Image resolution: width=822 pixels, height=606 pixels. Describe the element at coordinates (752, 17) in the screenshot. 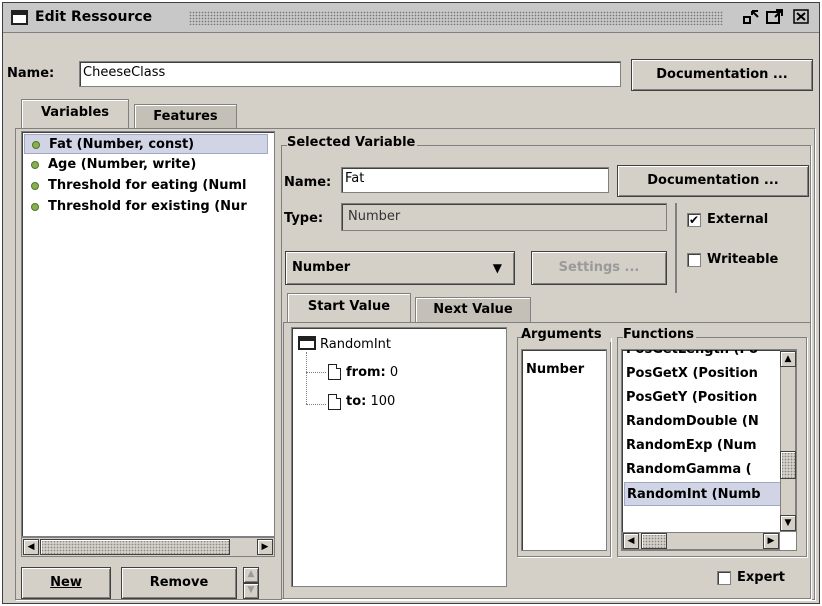

I see `minimize-icon` at that location.